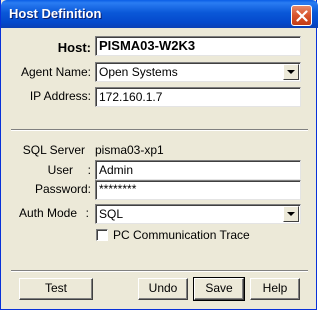 This screenshot has height=310, width=320. I want to click on auth-mode-label: Auth Mode, so click(47, 213).